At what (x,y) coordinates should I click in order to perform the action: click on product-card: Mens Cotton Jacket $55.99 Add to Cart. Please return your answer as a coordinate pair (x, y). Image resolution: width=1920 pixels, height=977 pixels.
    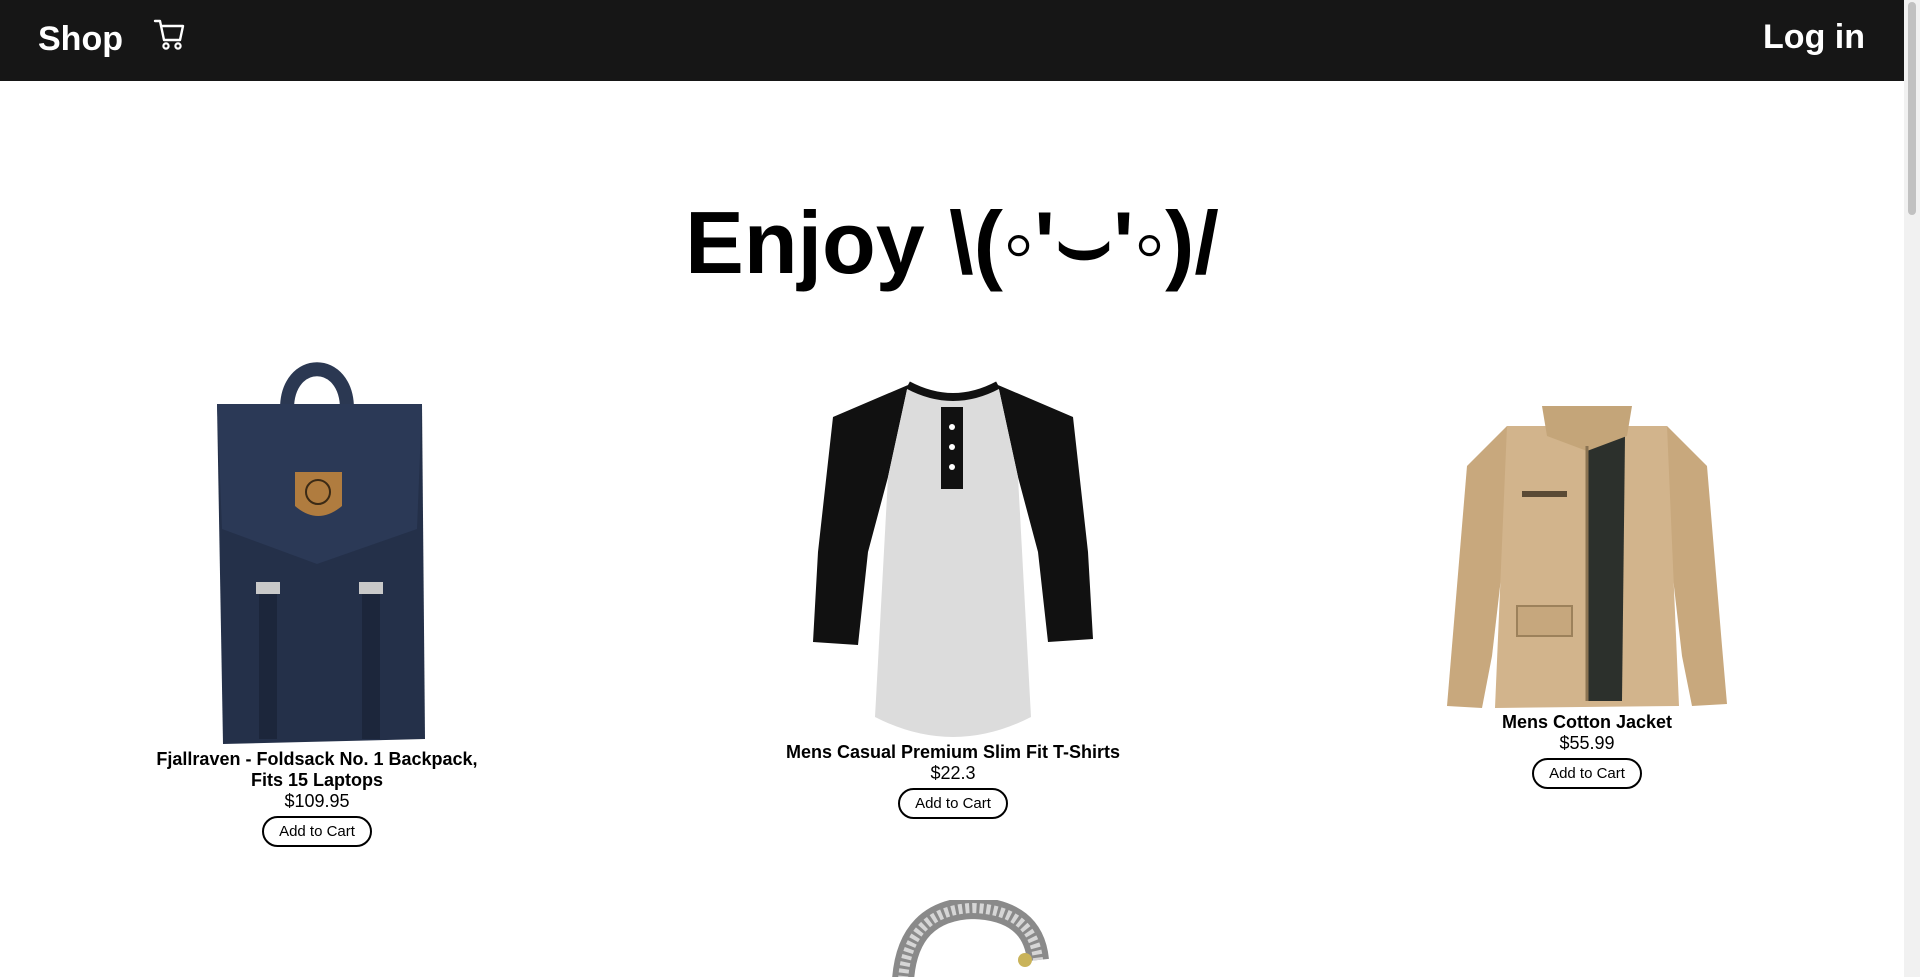
    Looking at the image, I should click on (1587, 597).